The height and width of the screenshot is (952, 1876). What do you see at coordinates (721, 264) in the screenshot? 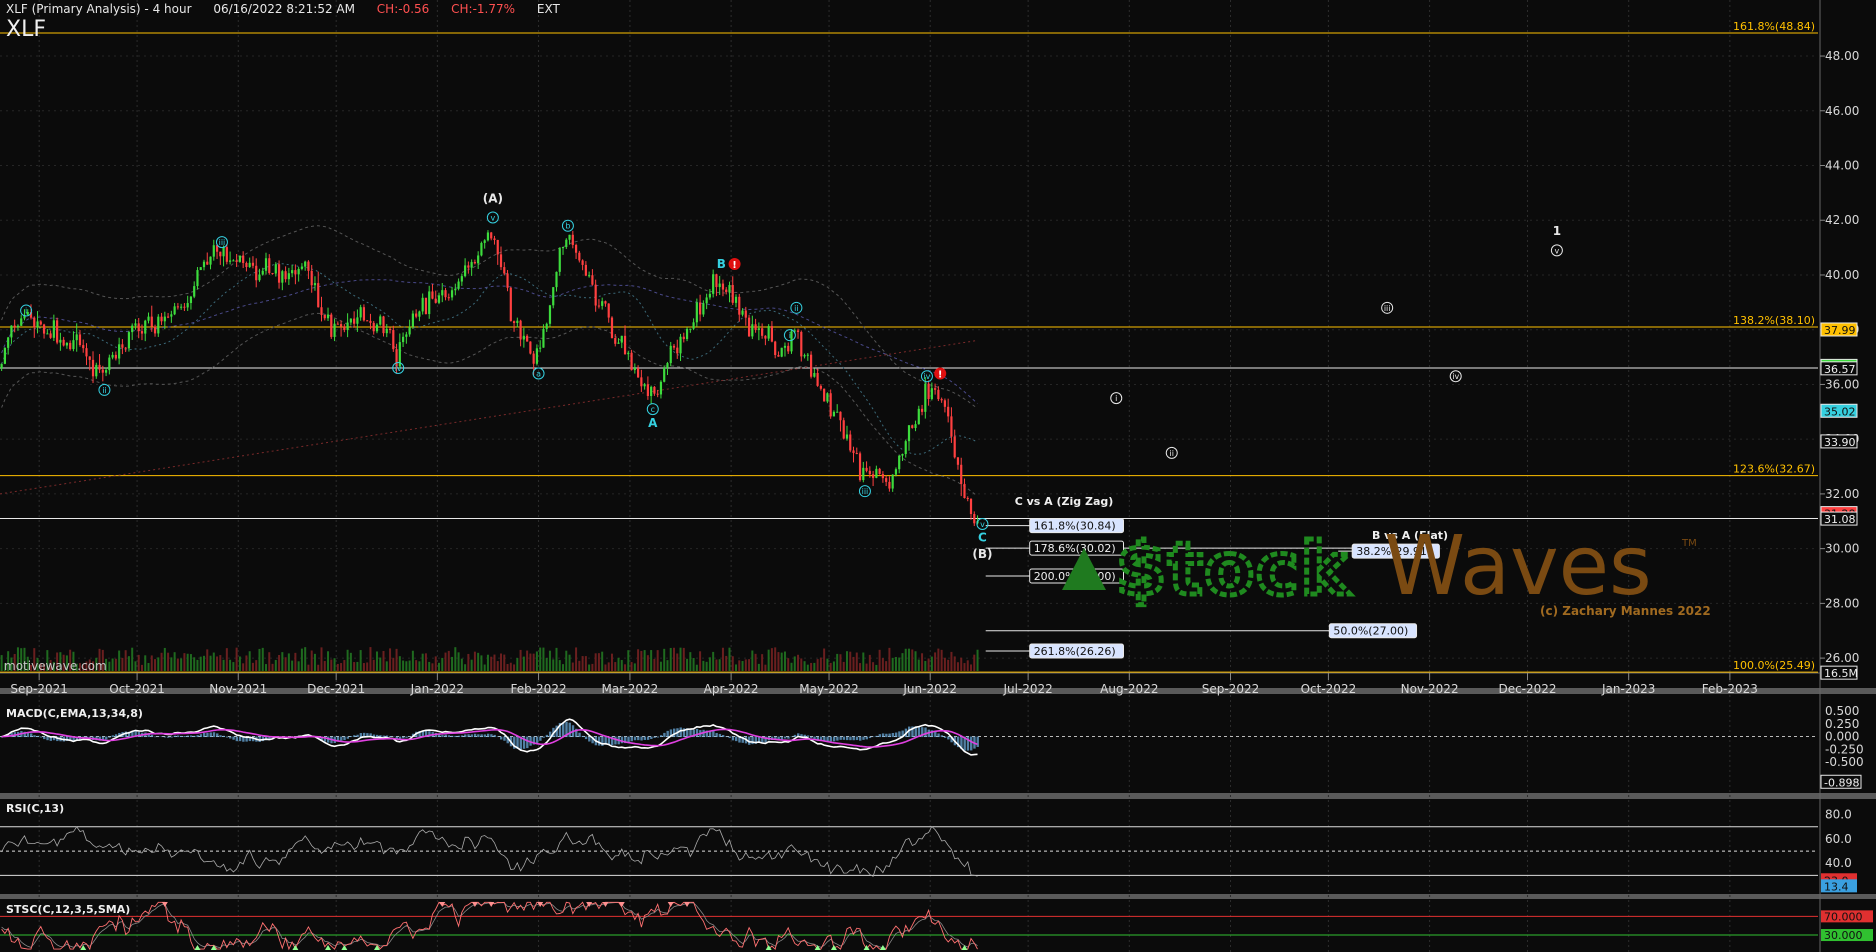
I see `wave-label: B` at bounding box center [721, 264].